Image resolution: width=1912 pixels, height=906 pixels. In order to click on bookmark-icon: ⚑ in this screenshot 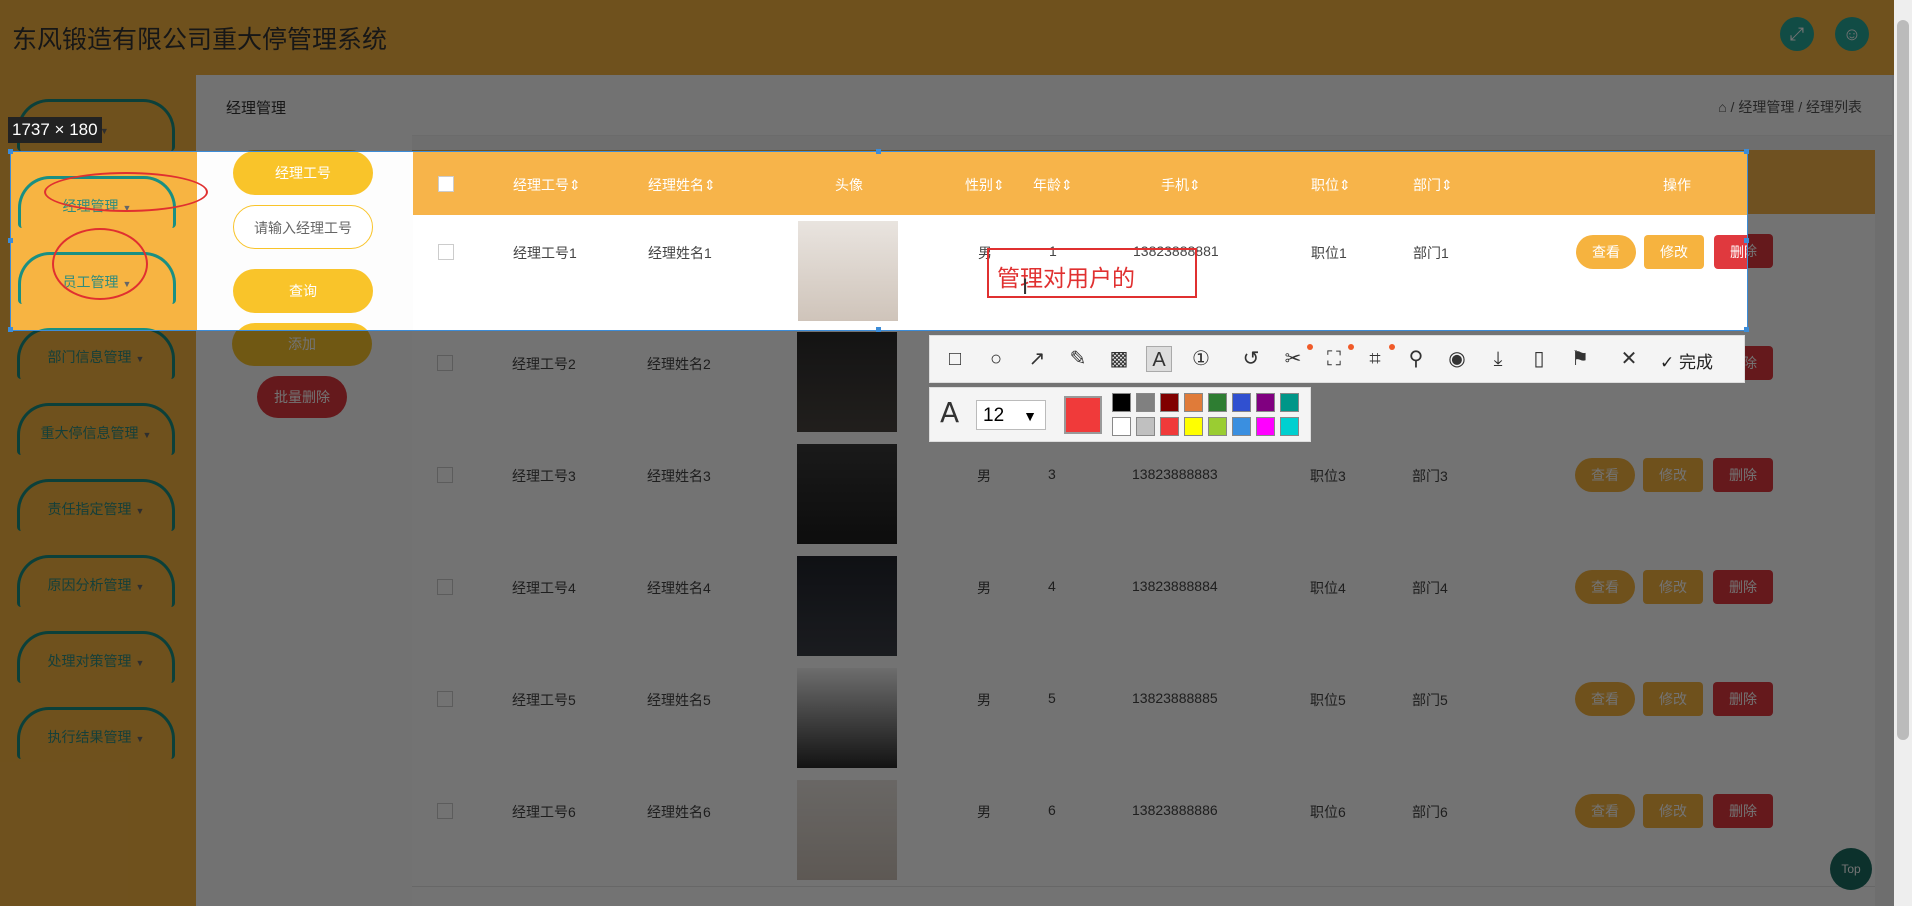, I will do `click(1580, 359)`.